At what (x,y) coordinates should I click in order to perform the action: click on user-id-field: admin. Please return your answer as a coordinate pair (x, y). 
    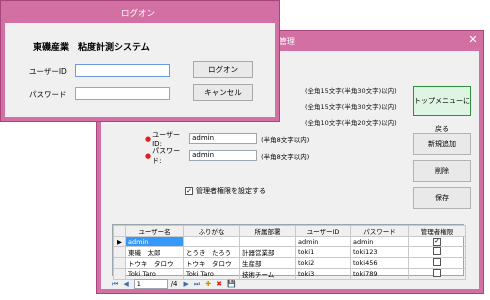
    Looking at the image, I should click on (223, 138).